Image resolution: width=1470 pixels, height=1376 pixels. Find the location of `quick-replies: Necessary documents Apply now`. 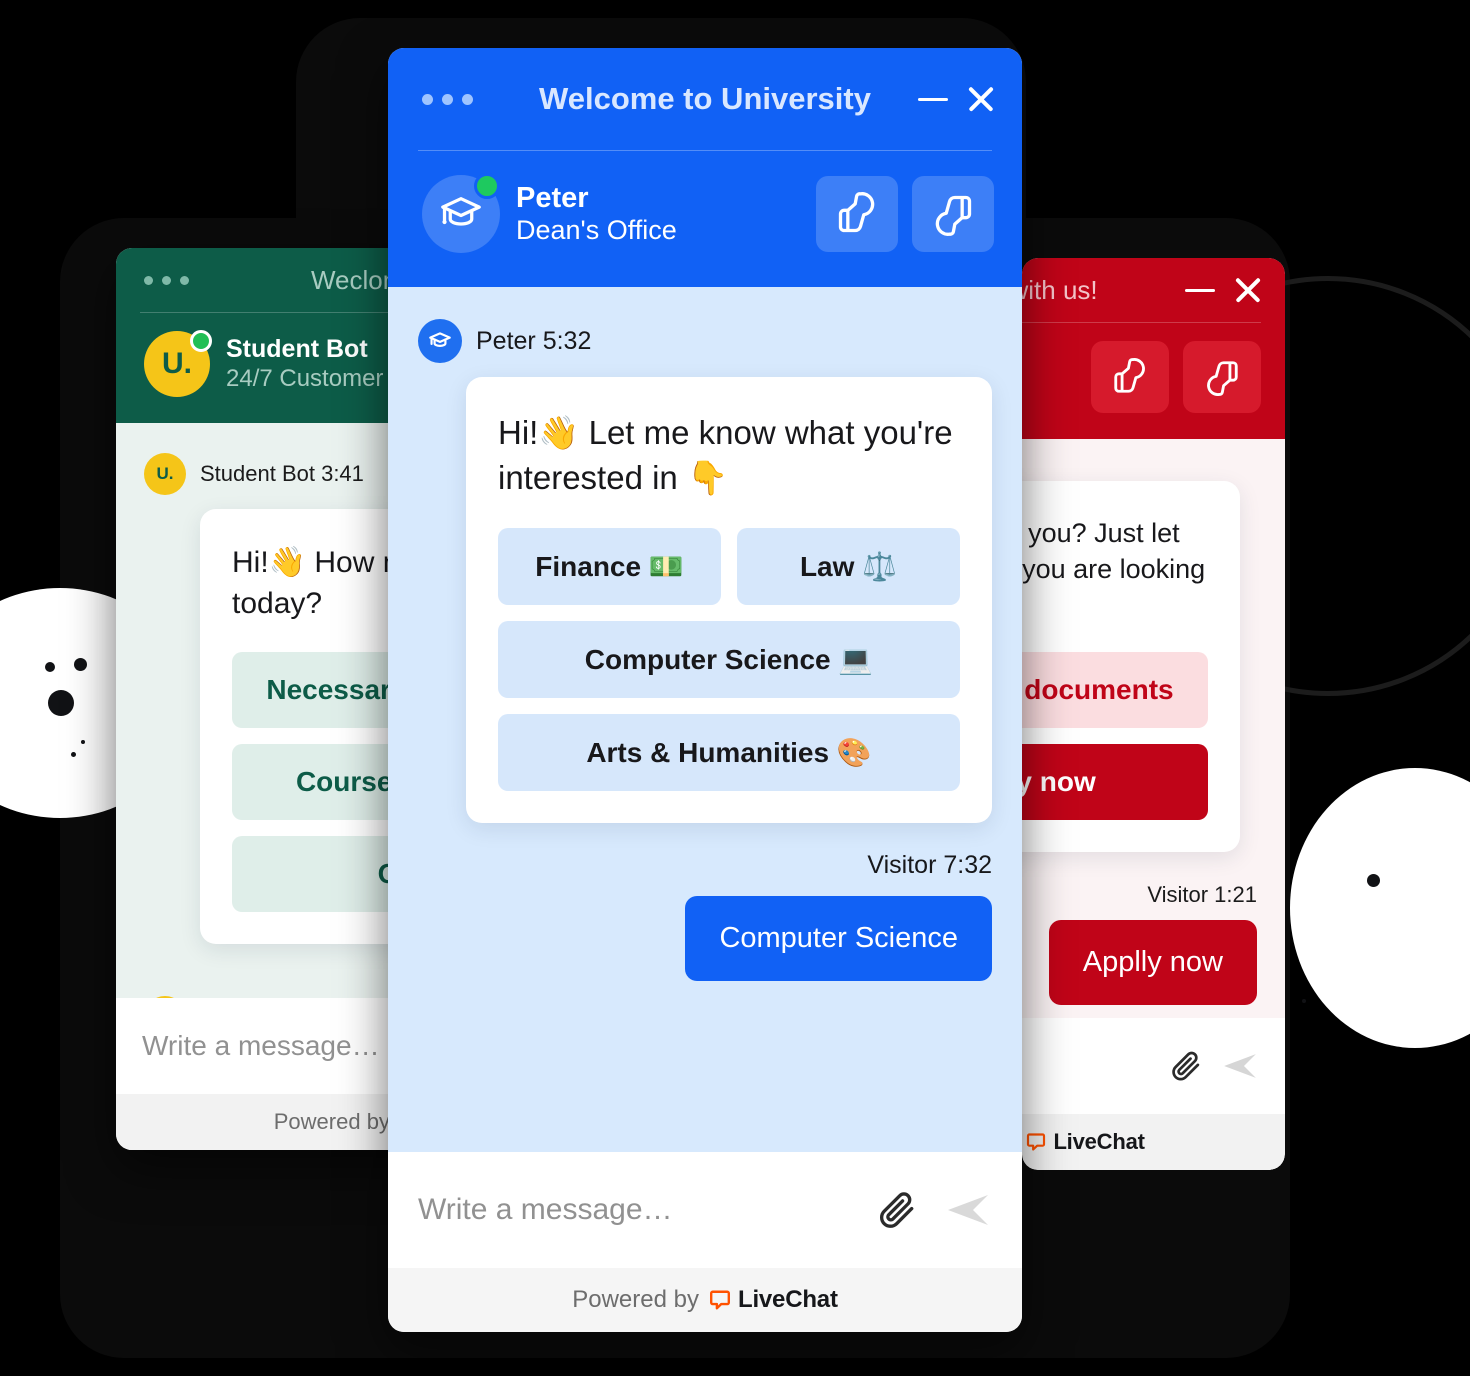

quick-replies: Necessary documents Apply now is located at coordinates (1115, 736).